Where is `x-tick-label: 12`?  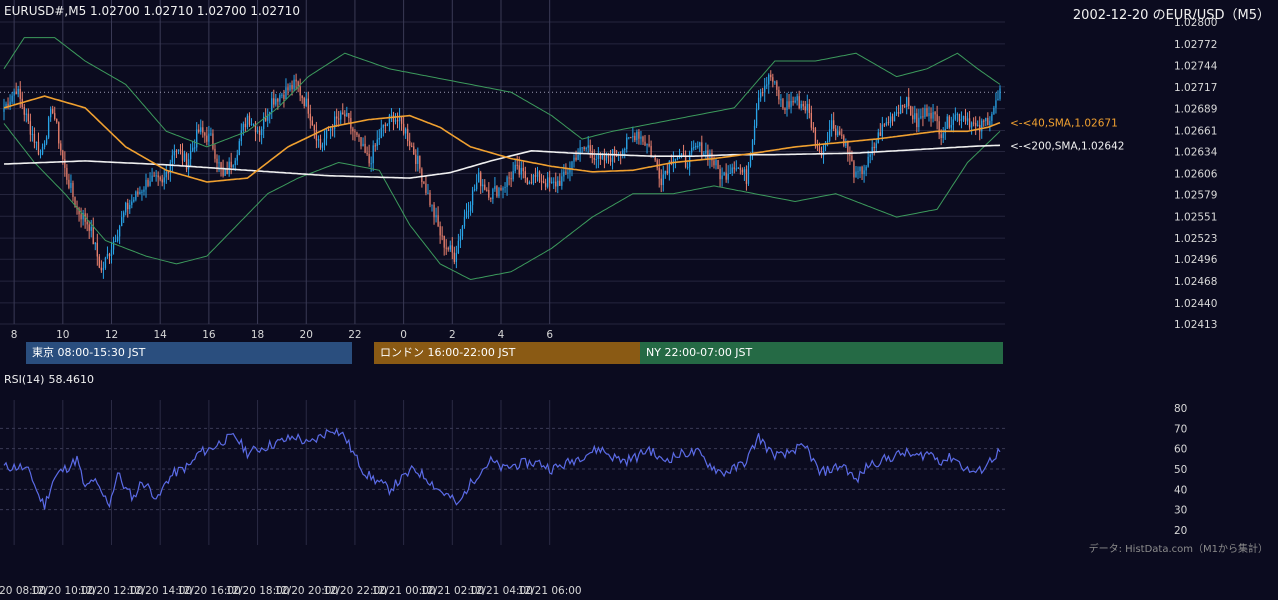 x-tick-label: 12 is located at coordinates (111, 335).